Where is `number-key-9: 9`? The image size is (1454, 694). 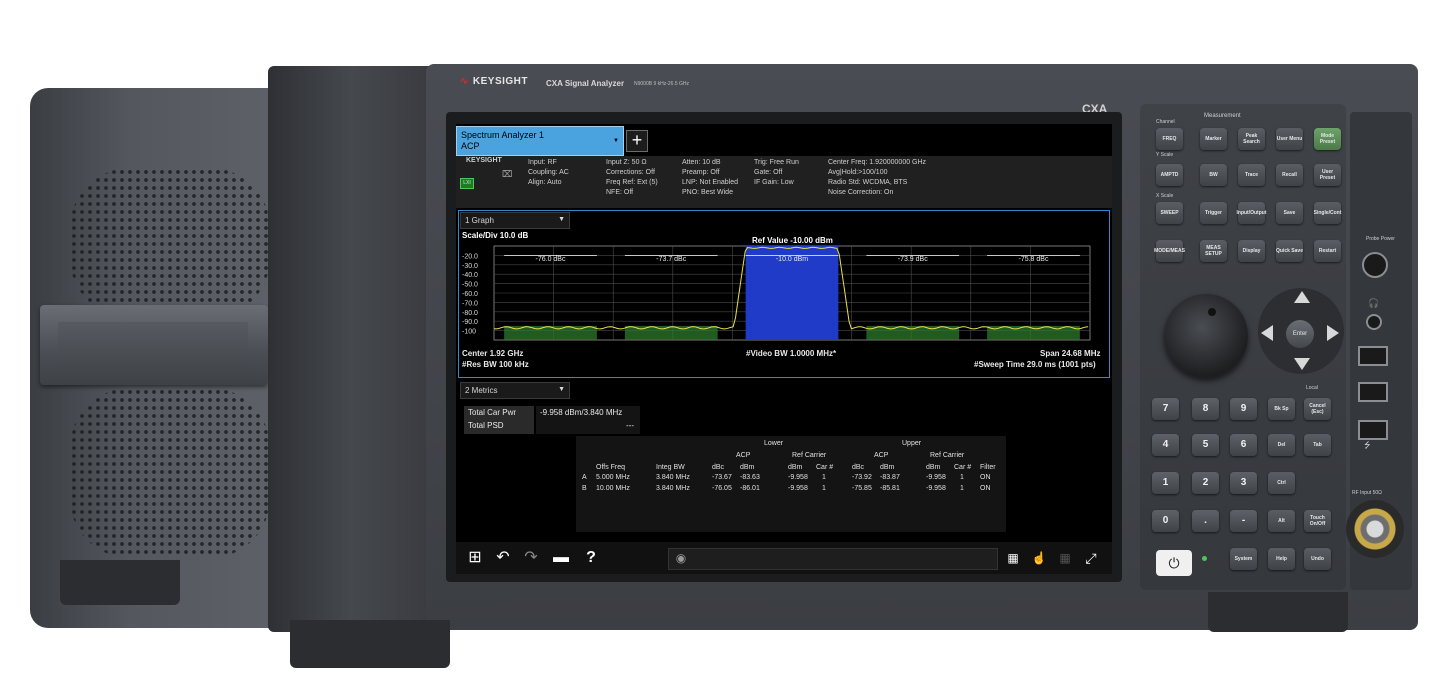
number-key-9: 9 is located at coordinates (1243, 409).